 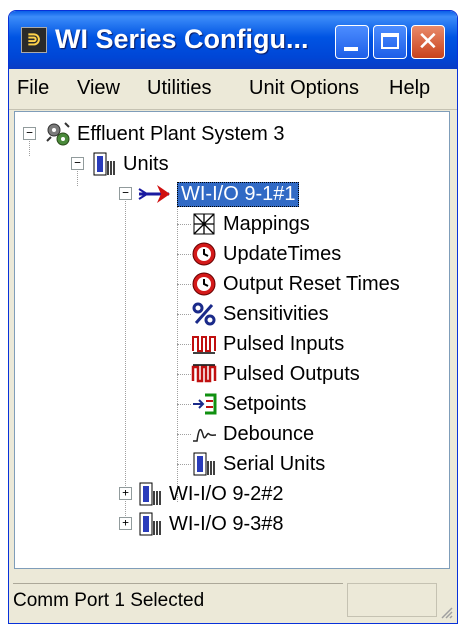 What do you see at coordinates (179, 88) in the screenshot?
I see `menu-utilities: Utilities` at bounding box center [179, 88].